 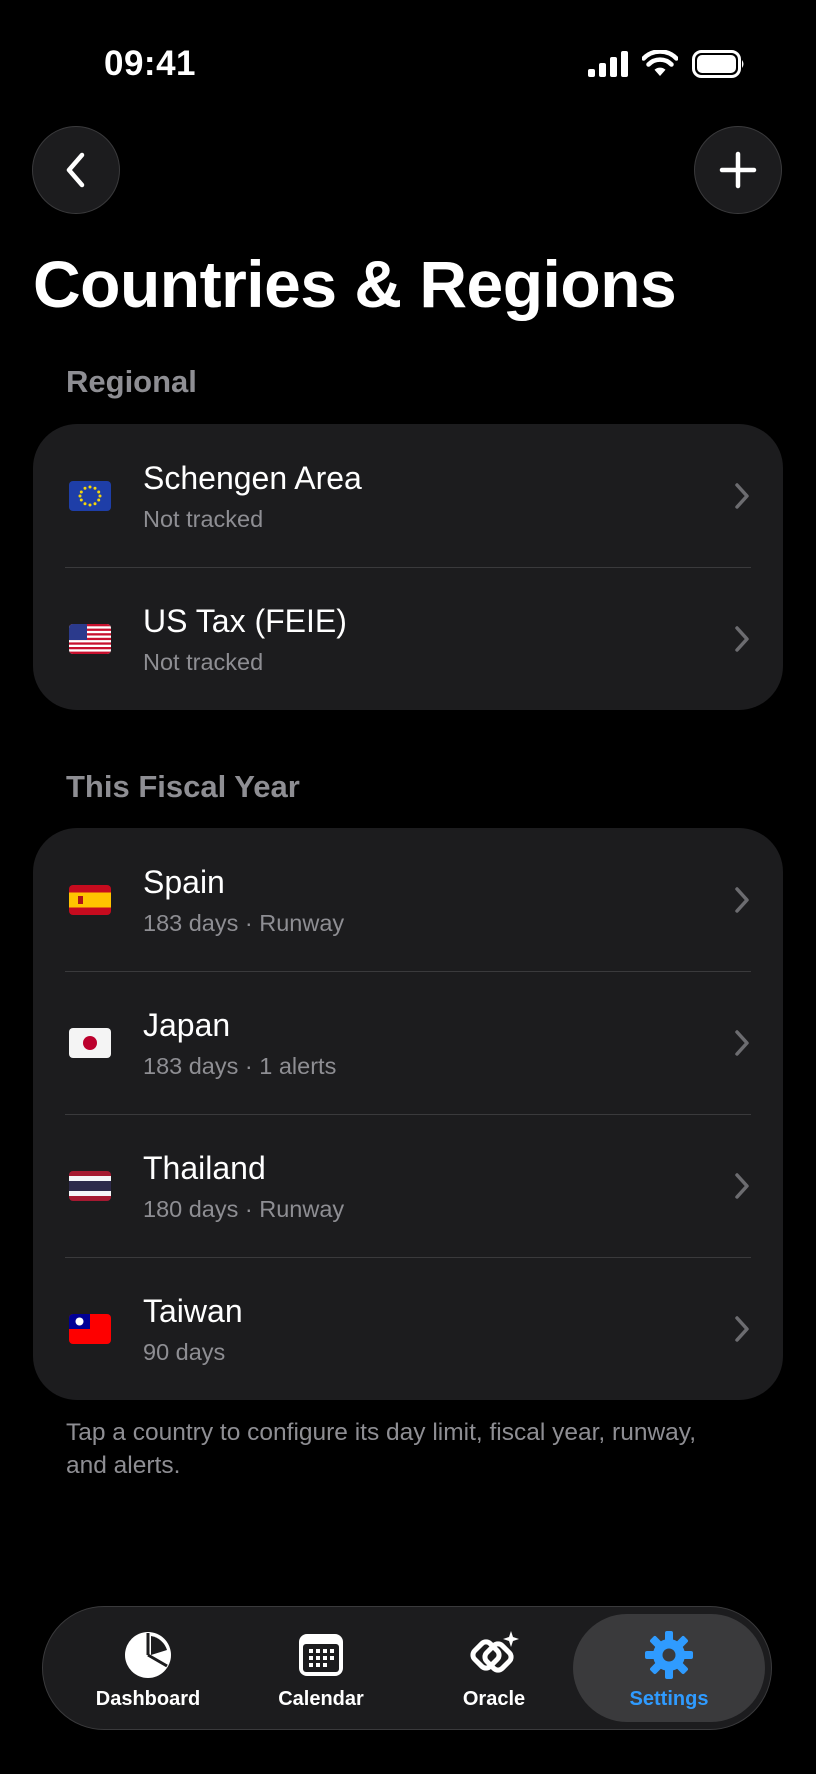 I want to click on us-flag-icon, so click(x=90, y=639).